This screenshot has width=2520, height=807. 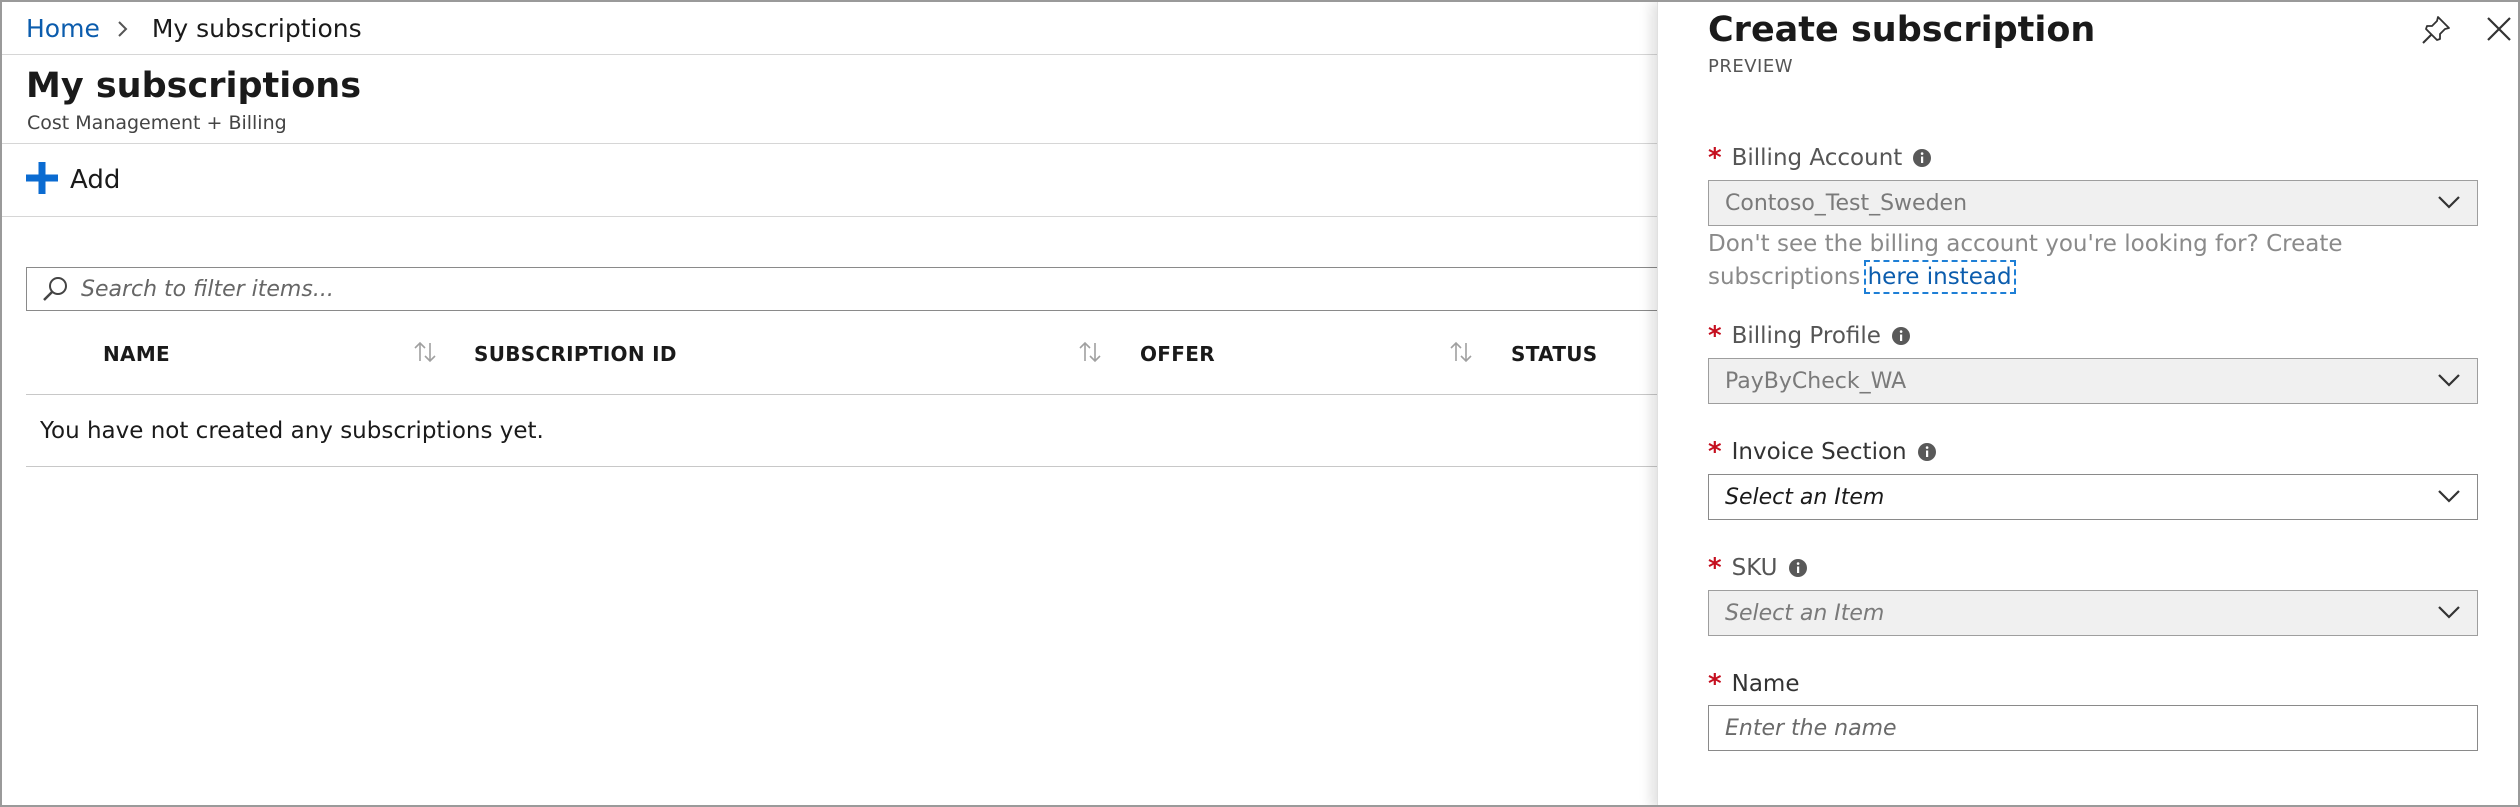 What do you see at coordinates (2093, 613) in the screenshot?
I see `sku-select: Select an Item` at bounding box center [2093, 613].